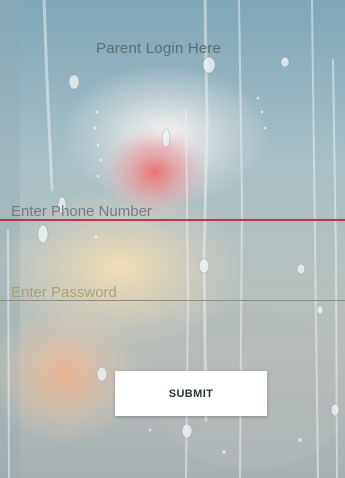  Describe the element at coordinates (159, 48) in the screenshot. I see `page-title: Parent Login Here` at that location.